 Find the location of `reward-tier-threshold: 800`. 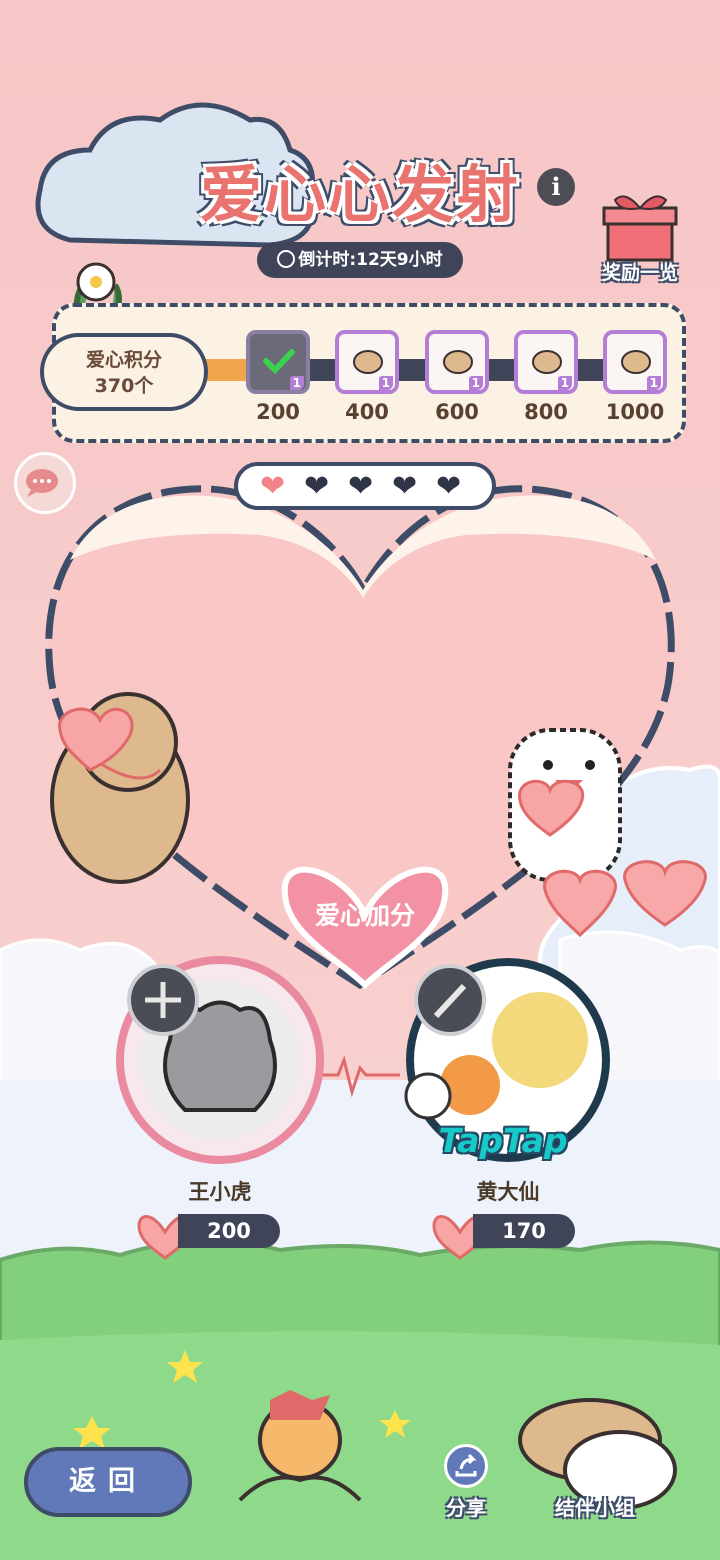

reward-tier-threshold: 800 is located at coordinates (546, 412).